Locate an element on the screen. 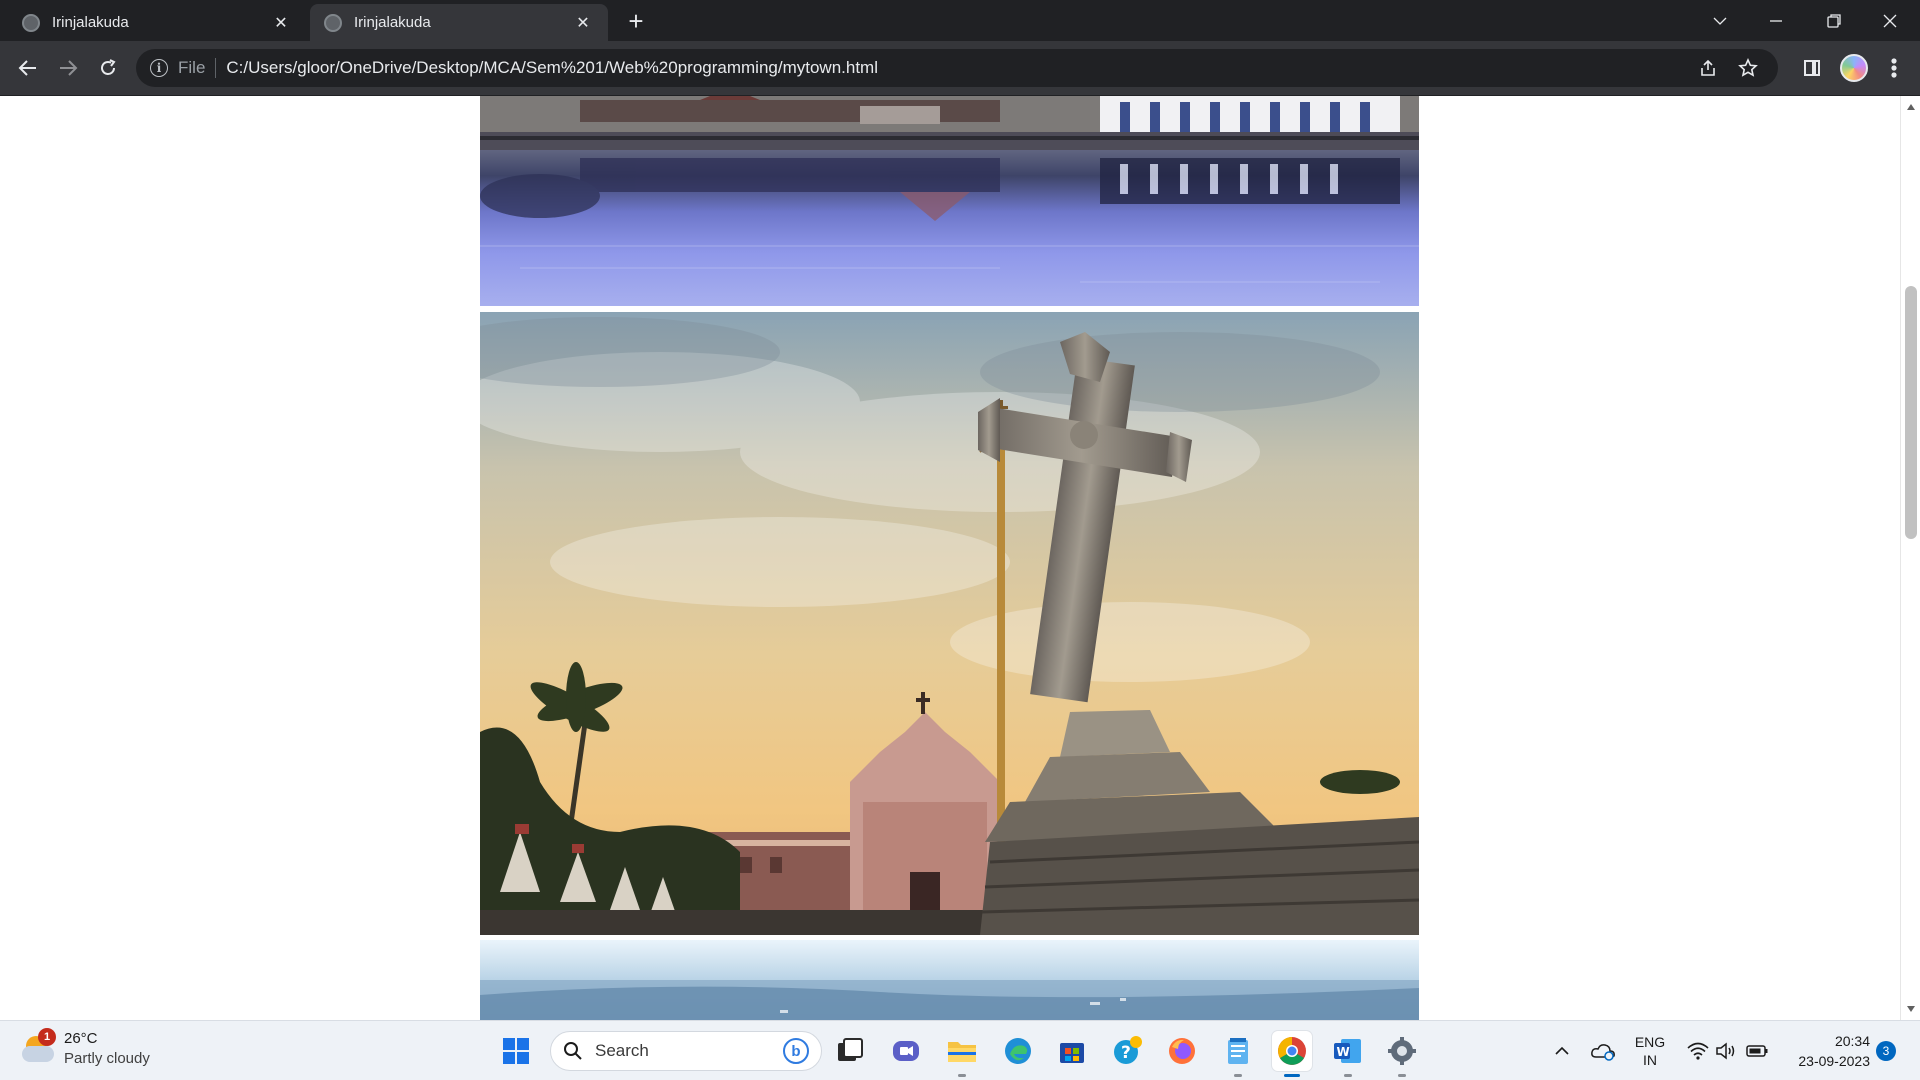  svg-text: W is located at coordinates (1343, 1052).